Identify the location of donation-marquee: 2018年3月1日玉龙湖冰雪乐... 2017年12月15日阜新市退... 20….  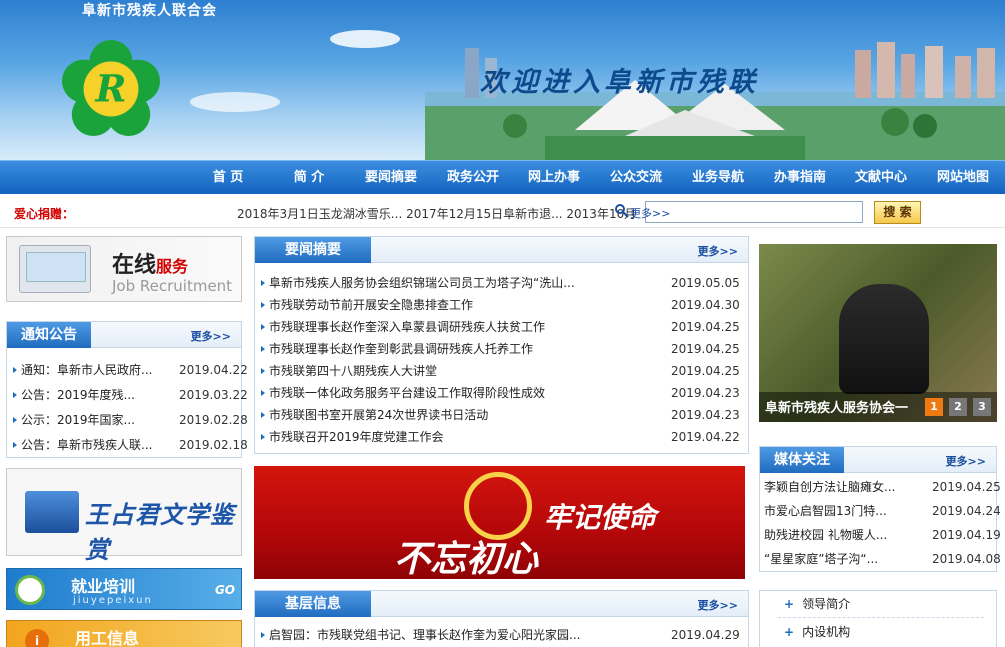
(437, 213).